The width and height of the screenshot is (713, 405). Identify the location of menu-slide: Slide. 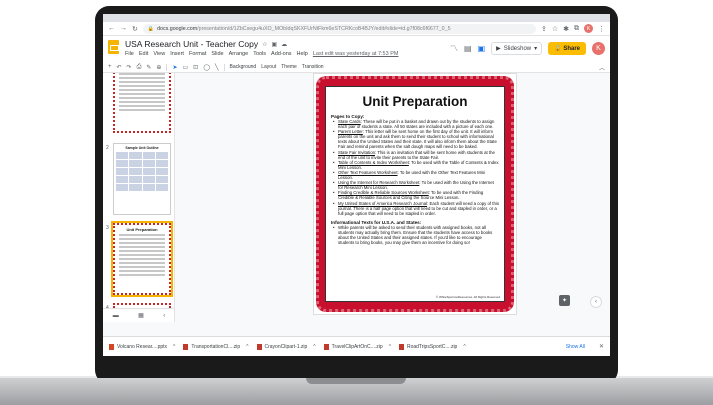
(217, 54).